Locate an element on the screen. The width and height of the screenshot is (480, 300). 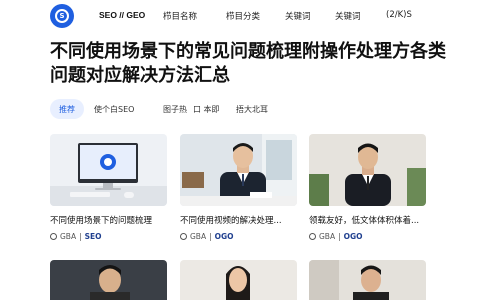
card-meta: GBA | SEO is located at coordinates (76, 236).